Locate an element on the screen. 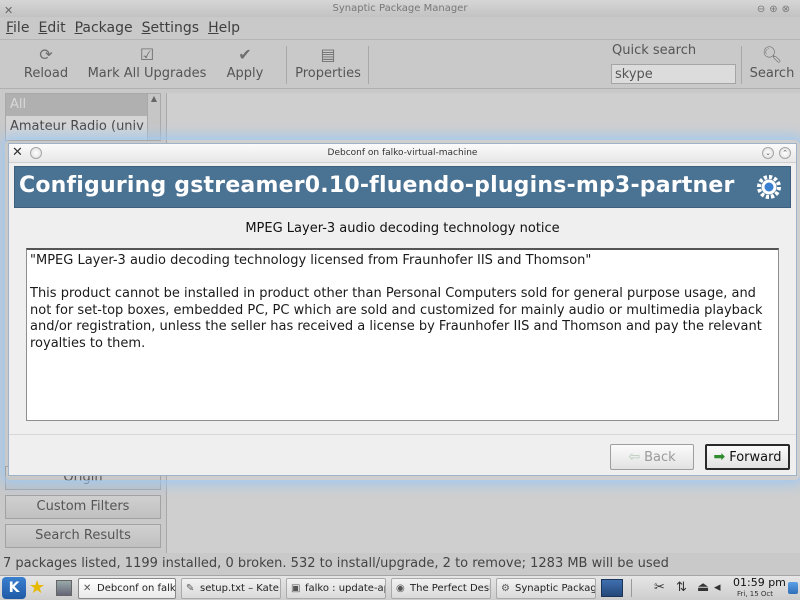 The height and width of the screenshot is (600, 800). menu-settings: Settings is located at coordinates (170, 28).